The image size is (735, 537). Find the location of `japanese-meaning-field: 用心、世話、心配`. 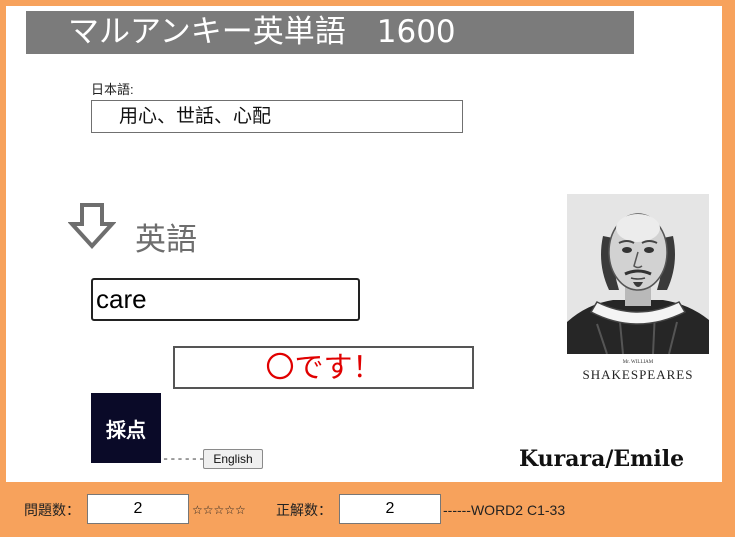

japanese-meaning-field: 用心、世話、心配 is located at coordinates (277, 116).